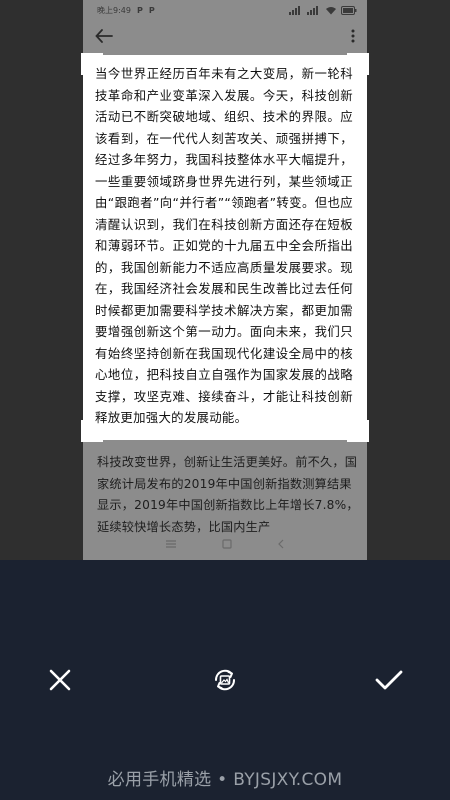 The width and height of the screenshot is (450, 800). I want to click on back-chevron-icon, so click(281, 544).